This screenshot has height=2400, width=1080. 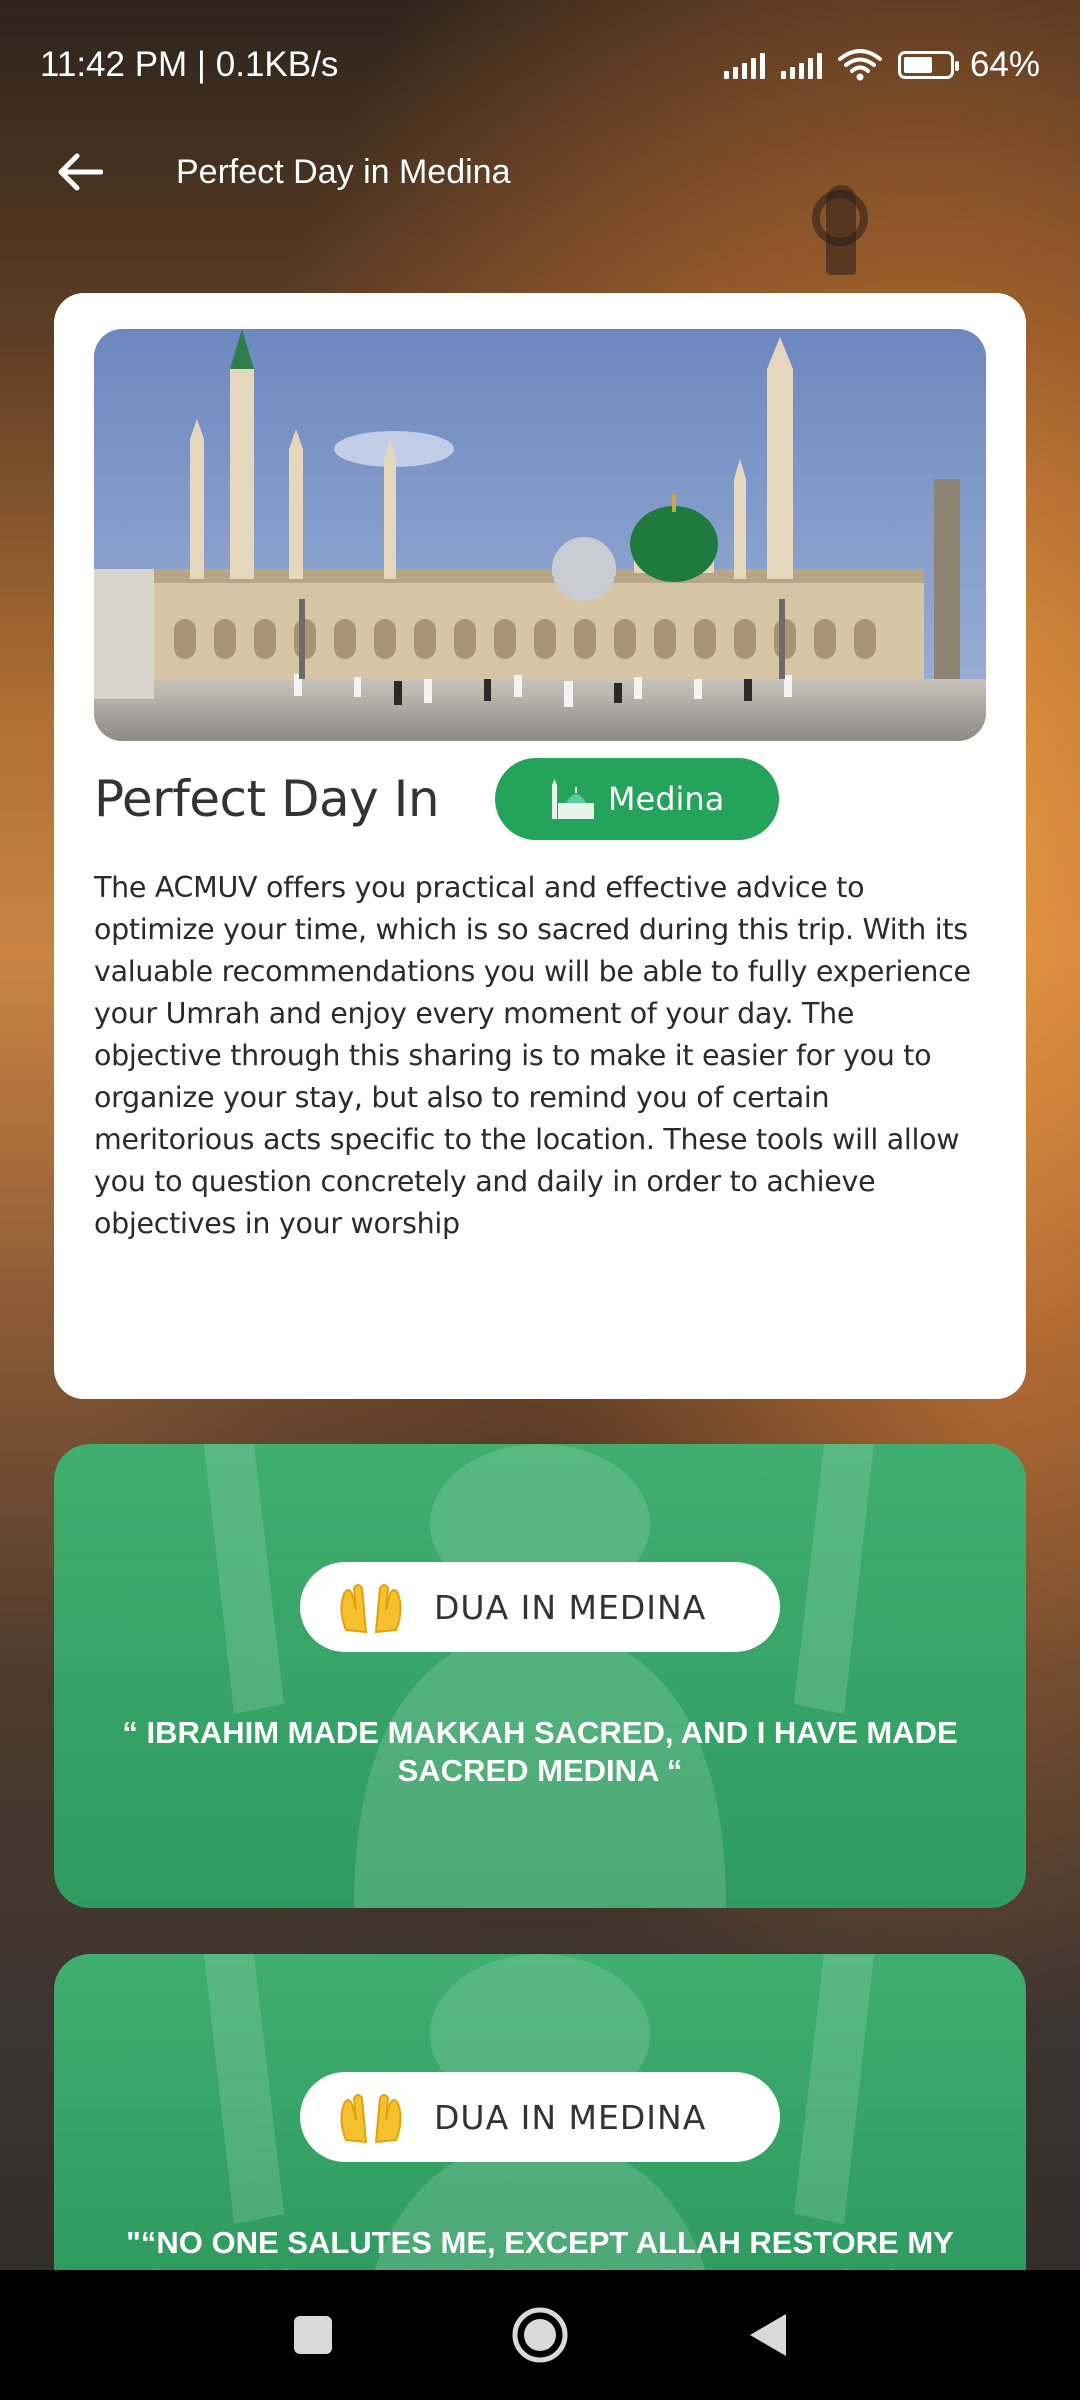 What do you see at coordinates (1004, 64) in the screenshot?
I see `battery-percent: 64%` at bounding box center [1004, 64].